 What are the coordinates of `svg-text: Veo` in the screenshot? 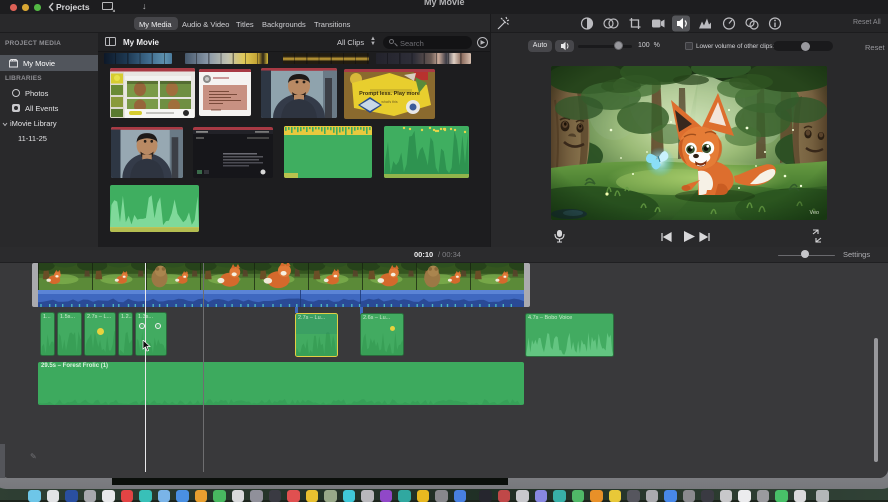 It's located at (814, 213).